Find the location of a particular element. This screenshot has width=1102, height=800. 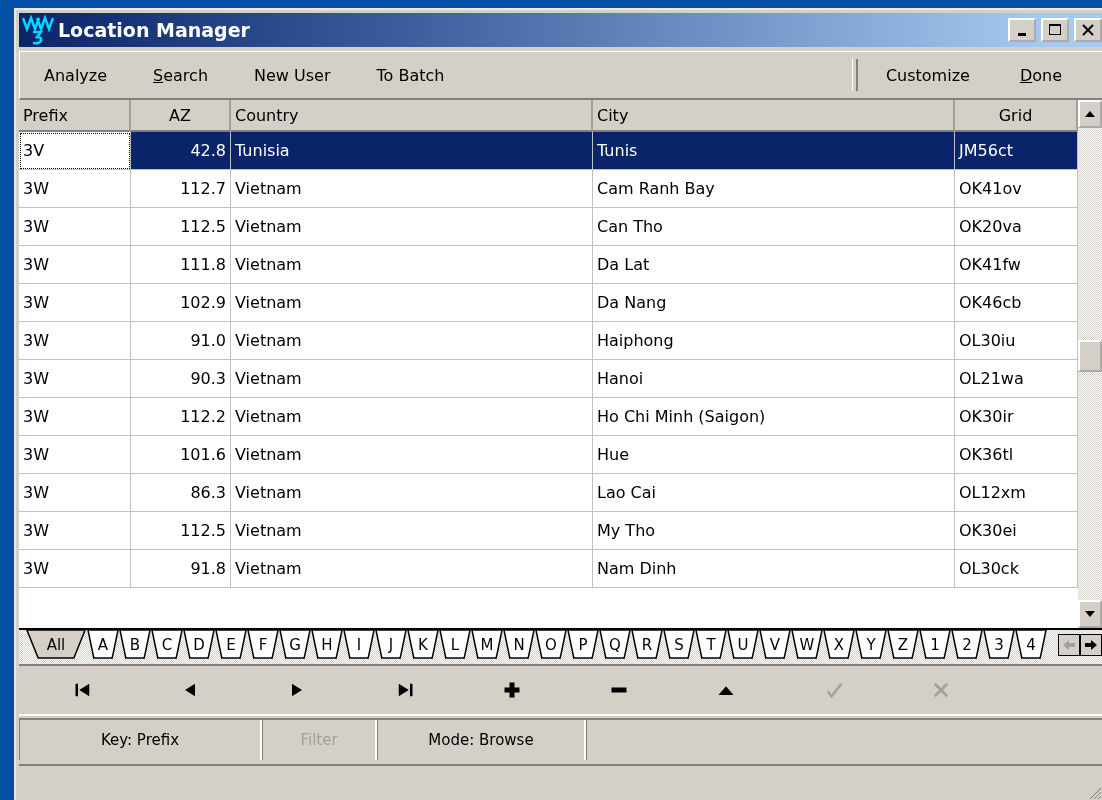

scroll-down-button is located at coordinates (1090, 614).